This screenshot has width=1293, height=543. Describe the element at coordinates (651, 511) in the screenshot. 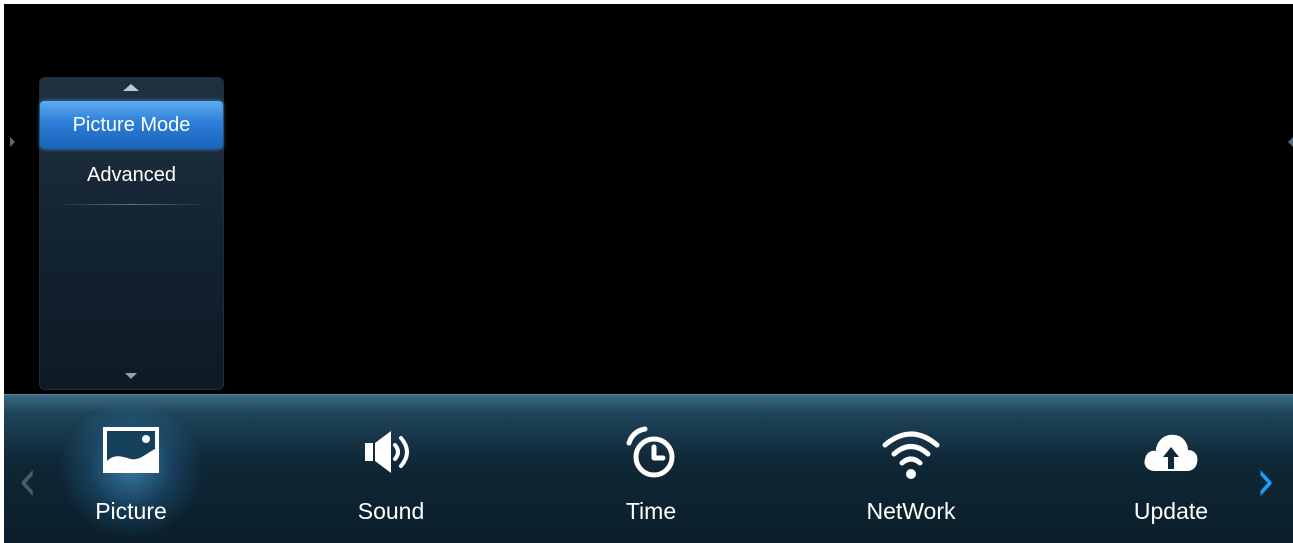

I see `nav-item-label: Time` at that location.